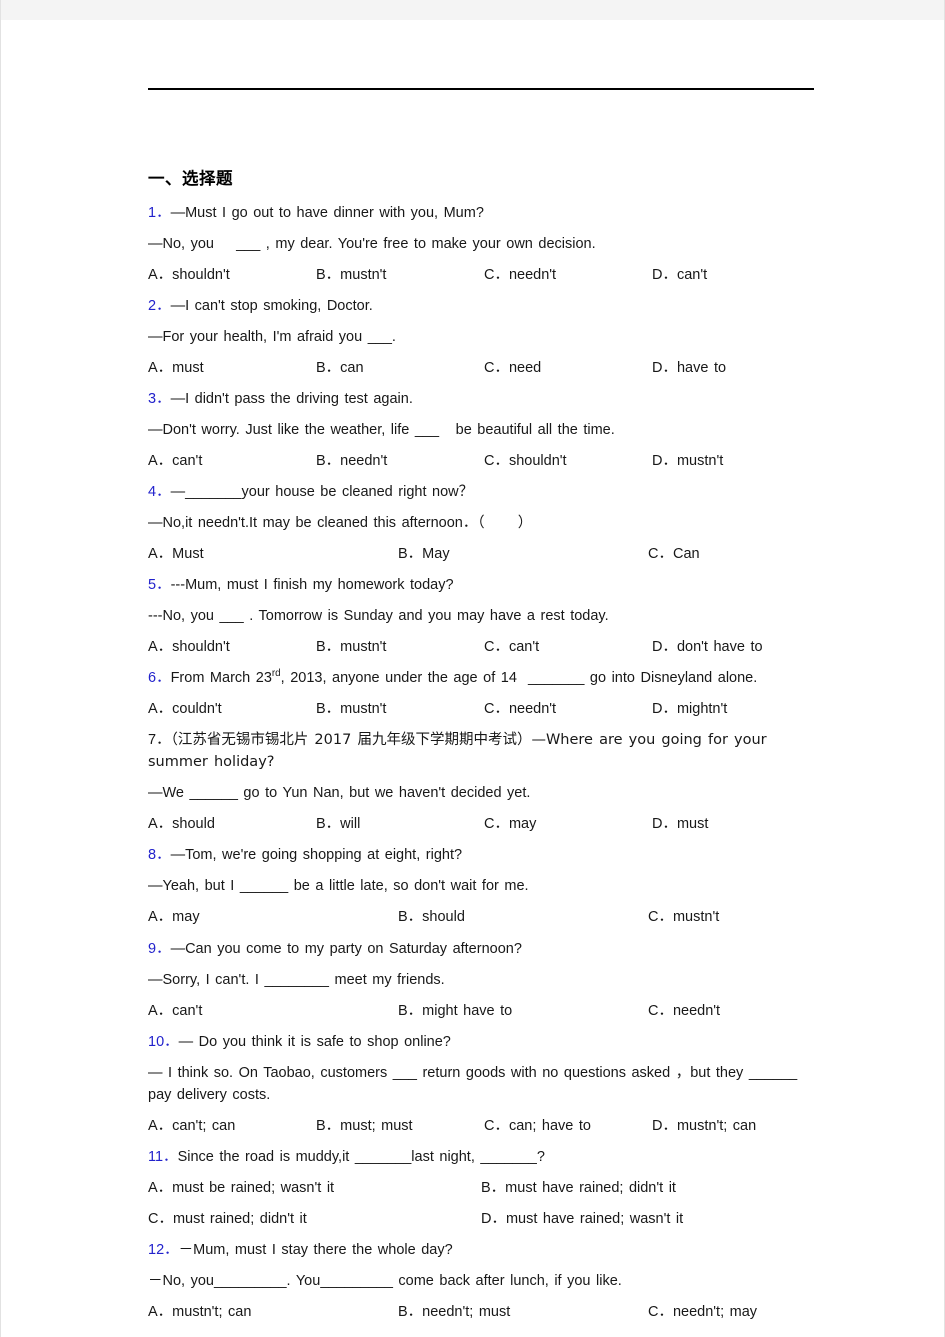 Image resolution: width=945 pixels, height=1337 pixels. I want to click on option-b: B．will, so click(400, 824).